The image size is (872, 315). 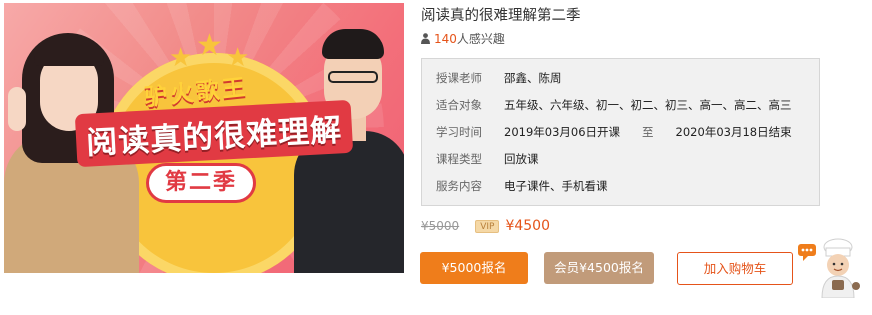 I want to click on info-label: 服务内容, so click(x=459, y=186).